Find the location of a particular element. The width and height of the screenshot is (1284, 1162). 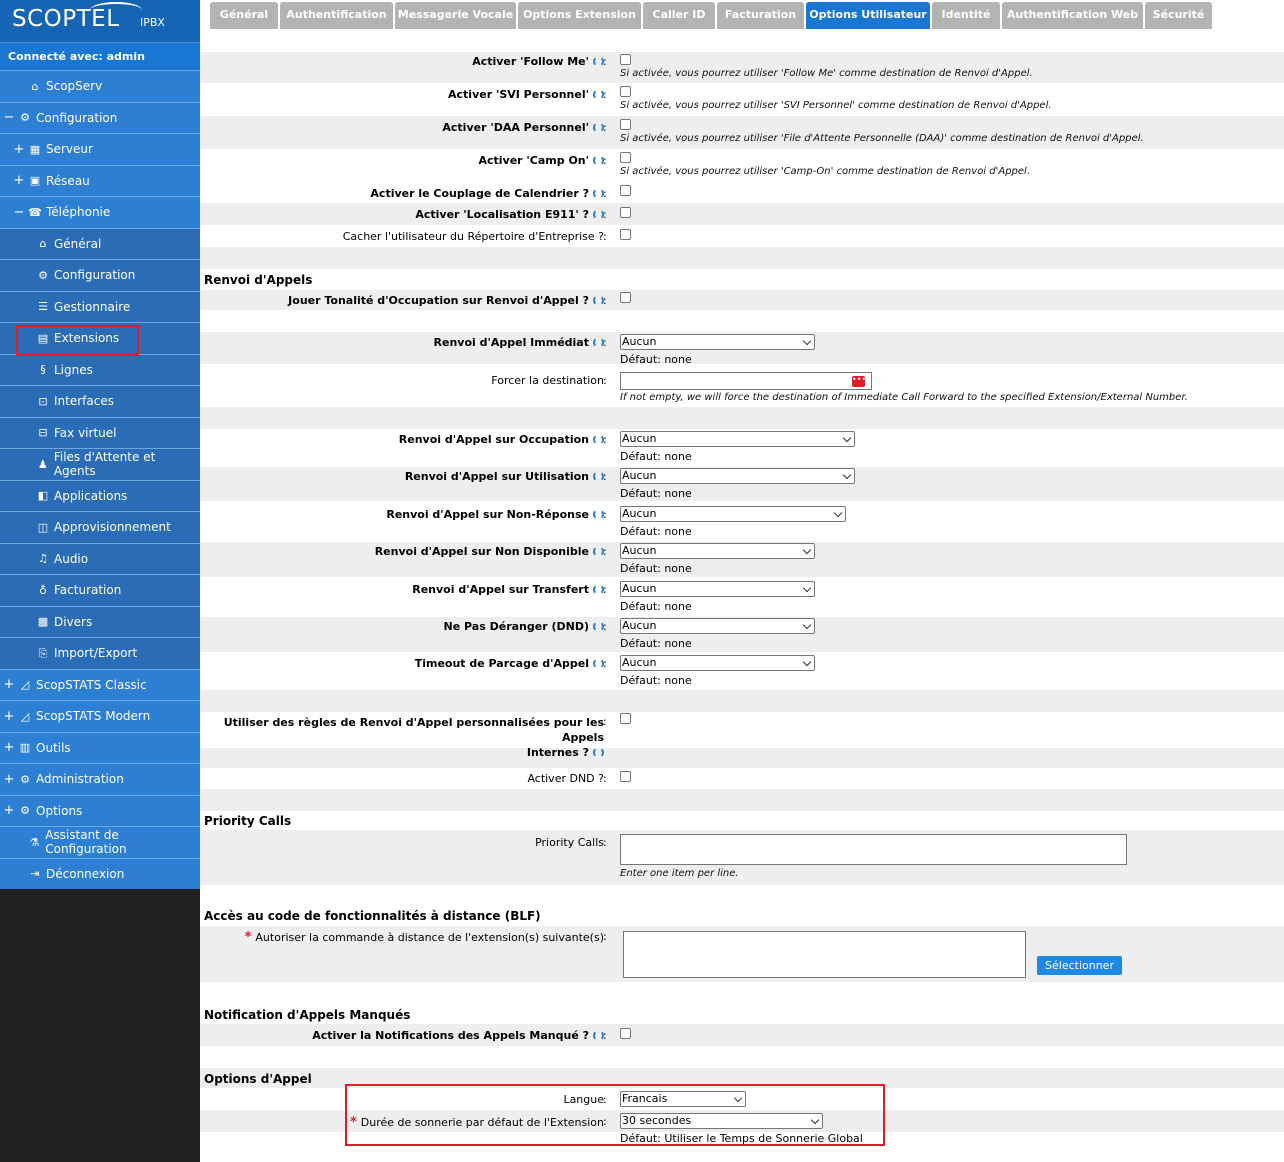

sidebar-item-d-connexion: ⇥ Déconnexion is located at coordinates (100, 873).